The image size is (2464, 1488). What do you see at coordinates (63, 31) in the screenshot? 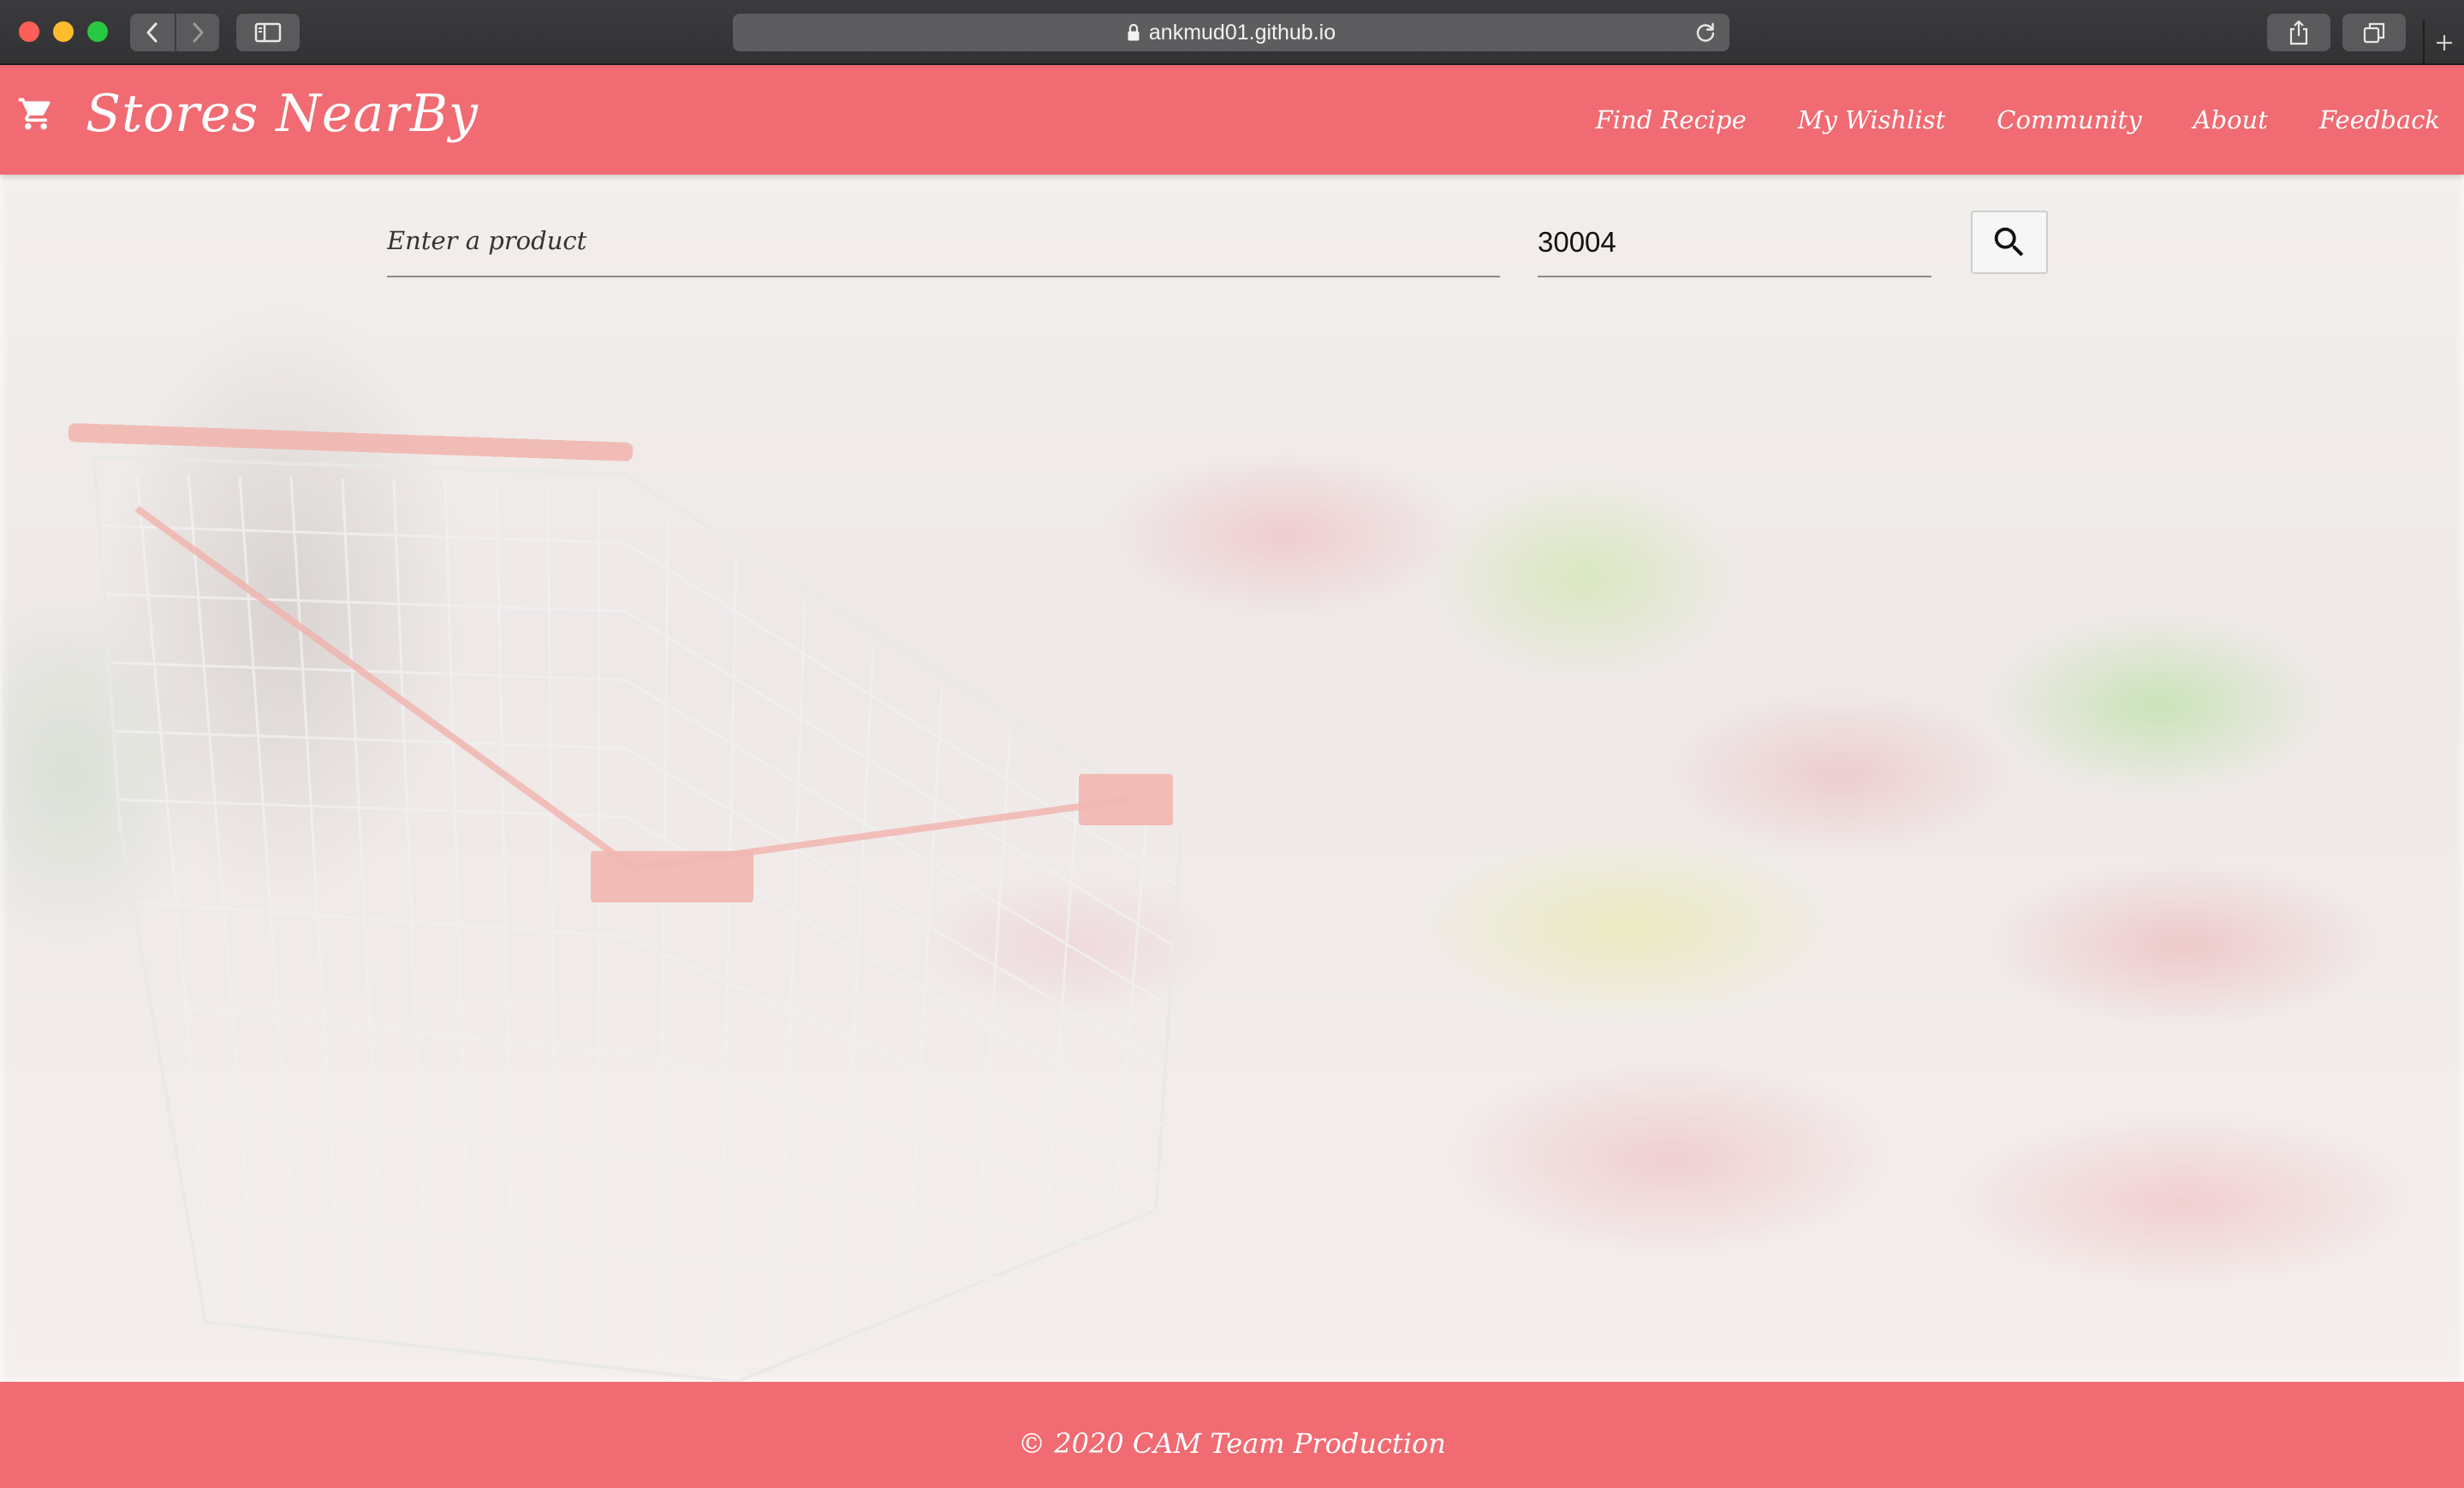
I see `minimize-window-button` at bounding box center [63, 31].